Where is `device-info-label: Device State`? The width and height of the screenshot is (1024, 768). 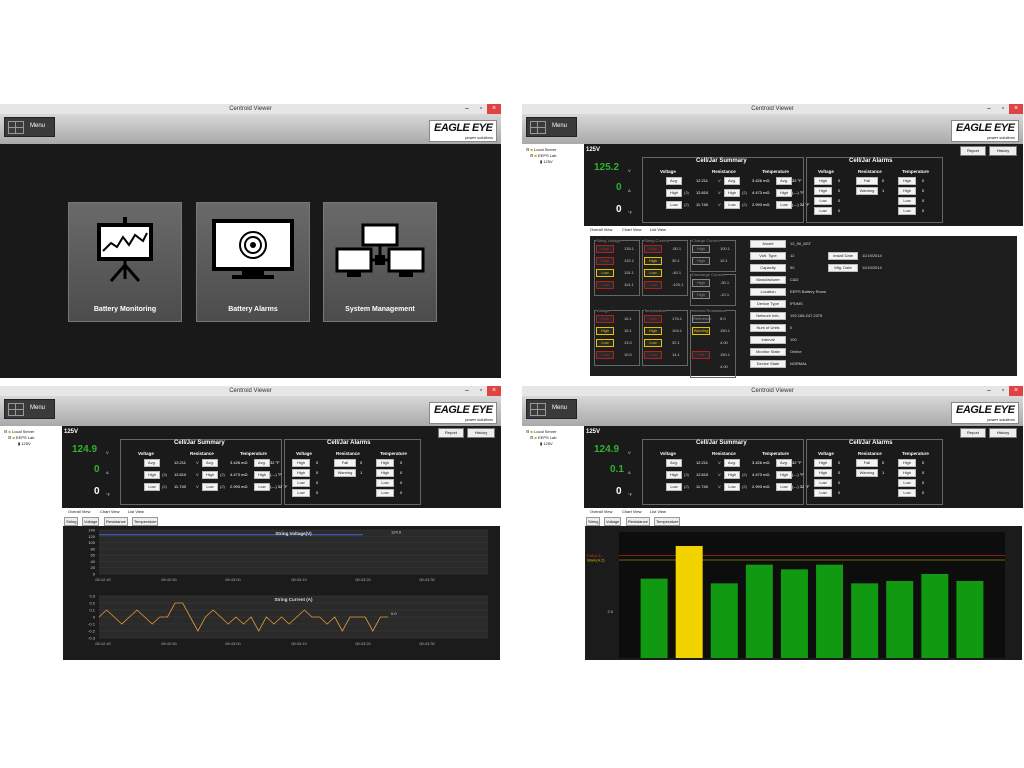
device-info-label: Device State is located at coordinates (768, 364).